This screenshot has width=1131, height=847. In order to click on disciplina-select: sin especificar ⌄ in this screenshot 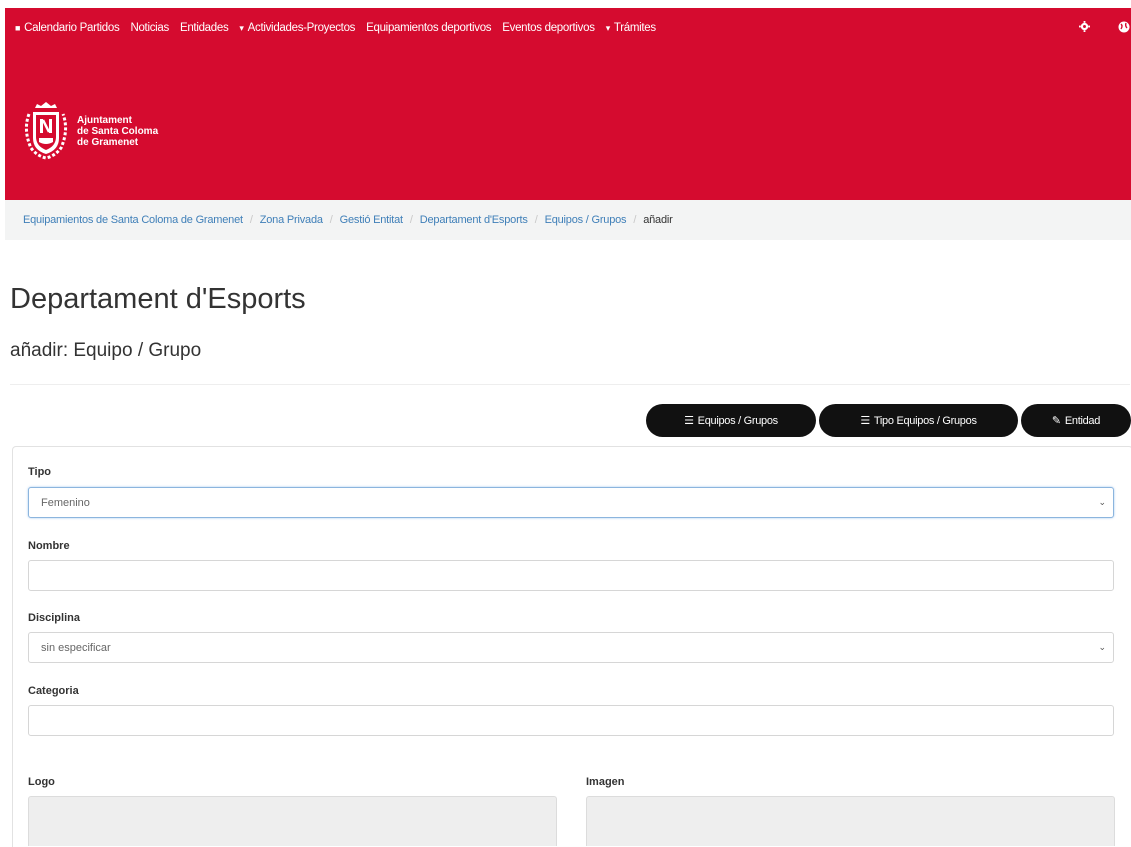, I will do `click(571, 647)`.